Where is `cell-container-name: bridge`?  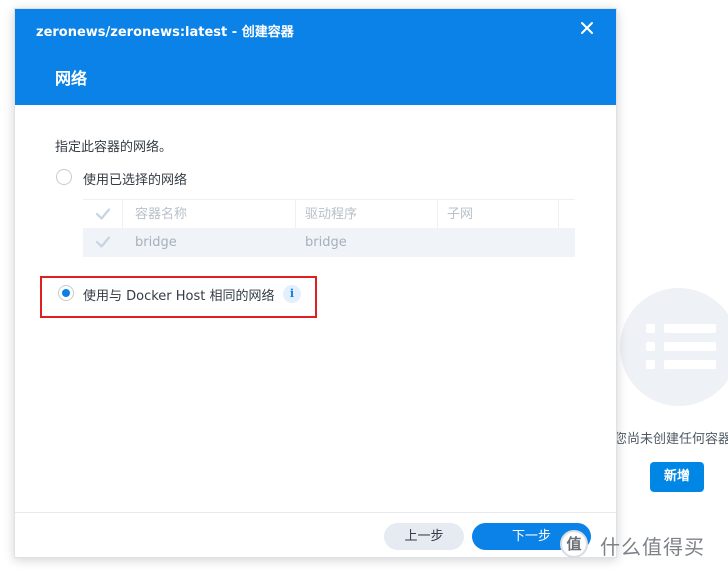 cell-container-name: bridge is located at coordinates (156, 242).